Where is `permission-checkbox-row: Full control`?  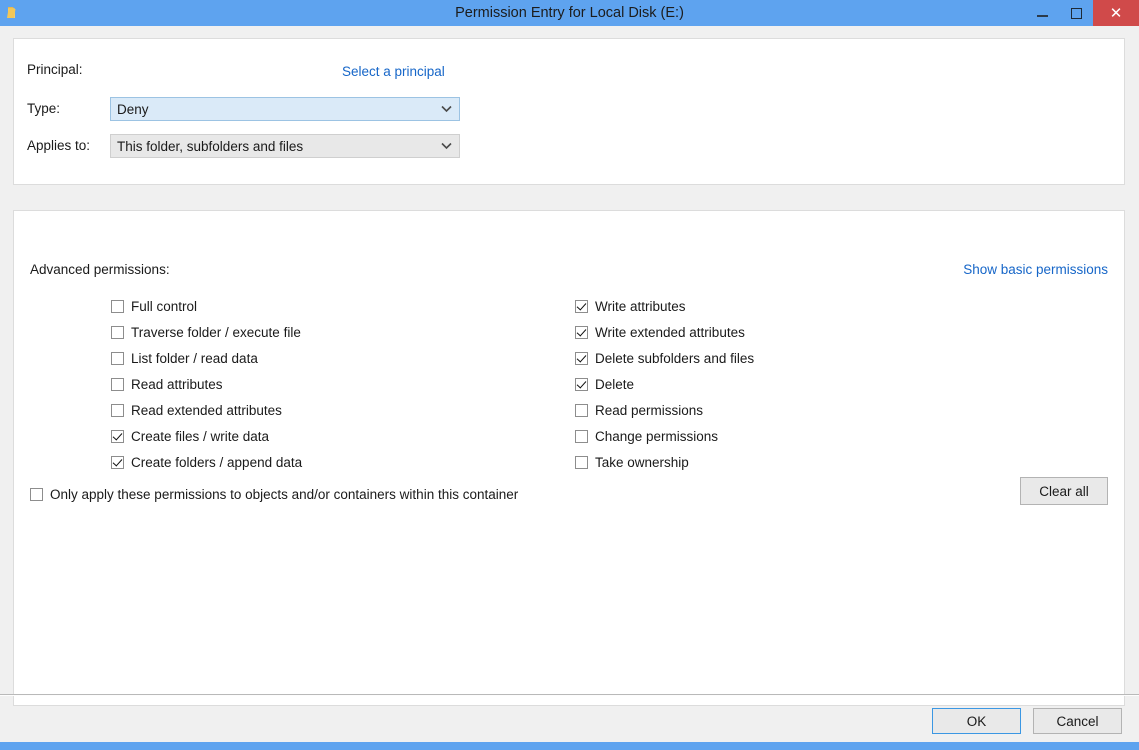
permission-checkbox-row: Full control is located at coordinates (206, 306).